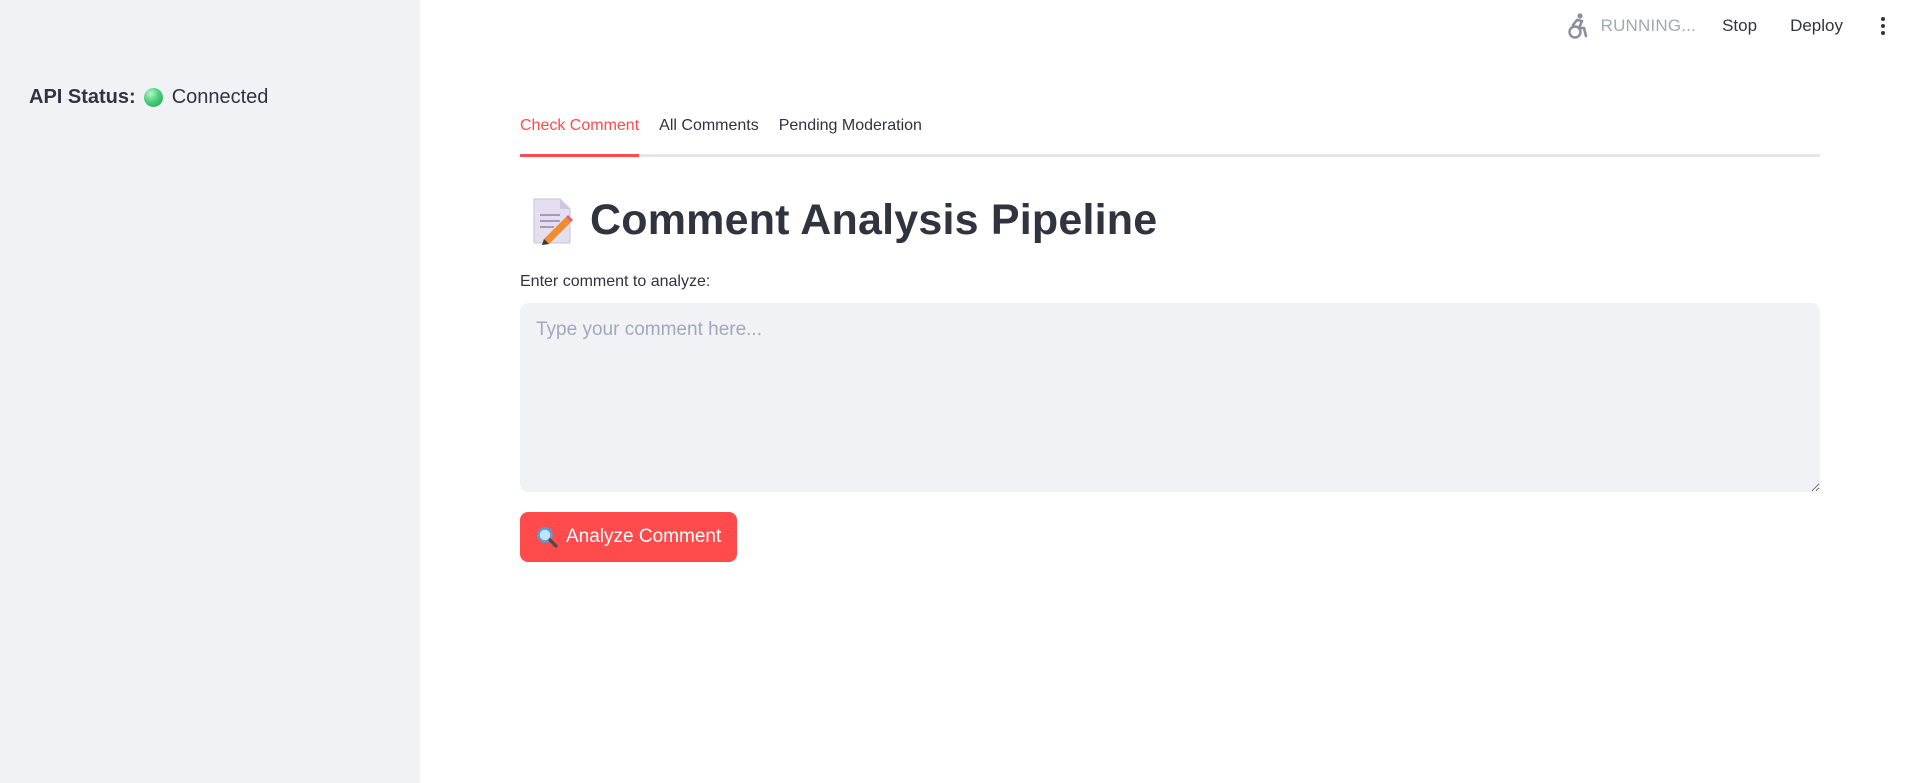  I want to click on magnifying-glass-icon, so click(547, 537).